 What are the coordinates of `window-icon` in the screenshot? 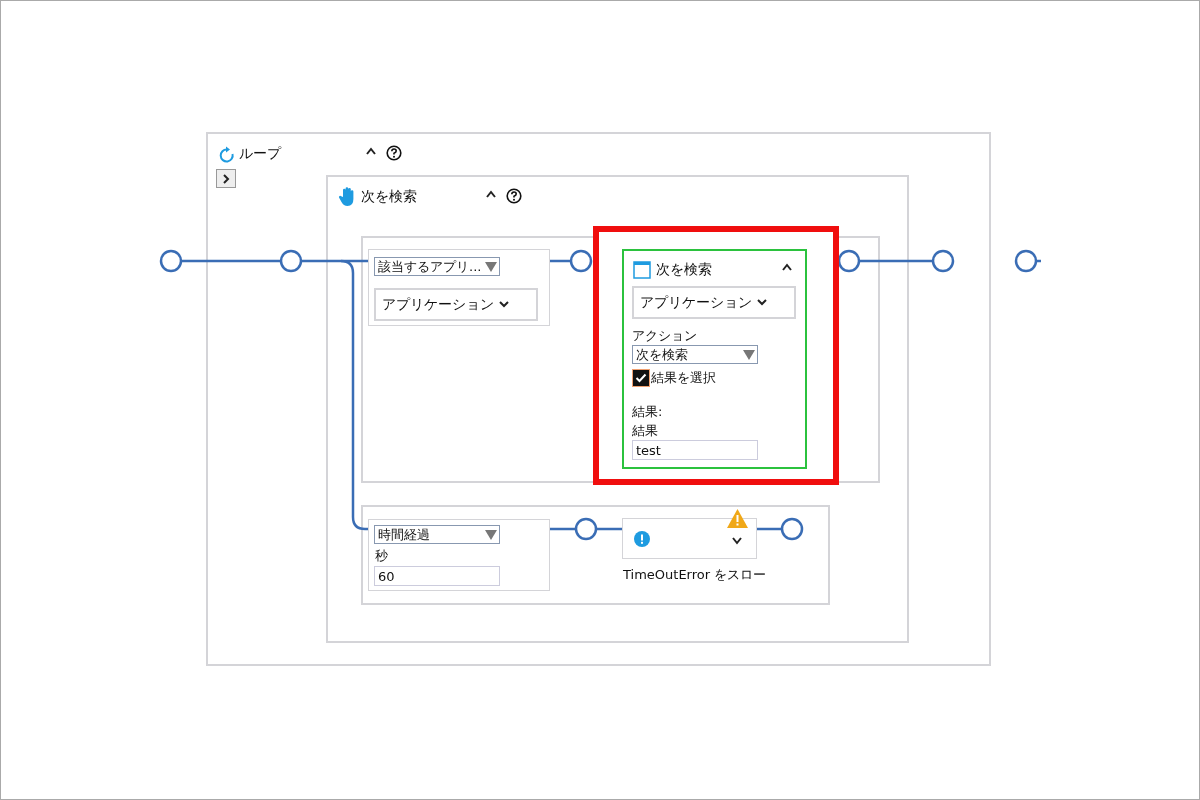 It's located at (642, 270).